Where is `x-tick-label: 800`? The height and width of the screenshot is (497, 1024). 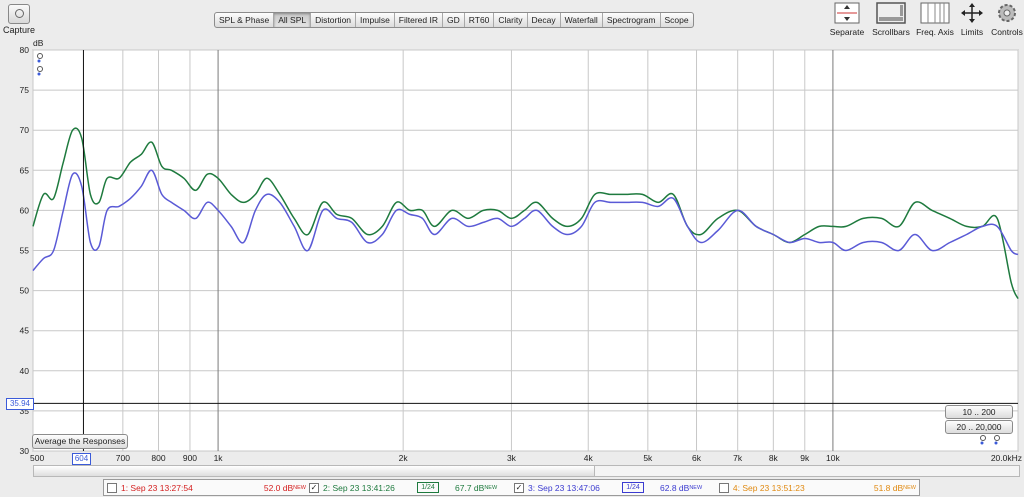
x-tick-label: 800 is located at coordinates (158, 458).